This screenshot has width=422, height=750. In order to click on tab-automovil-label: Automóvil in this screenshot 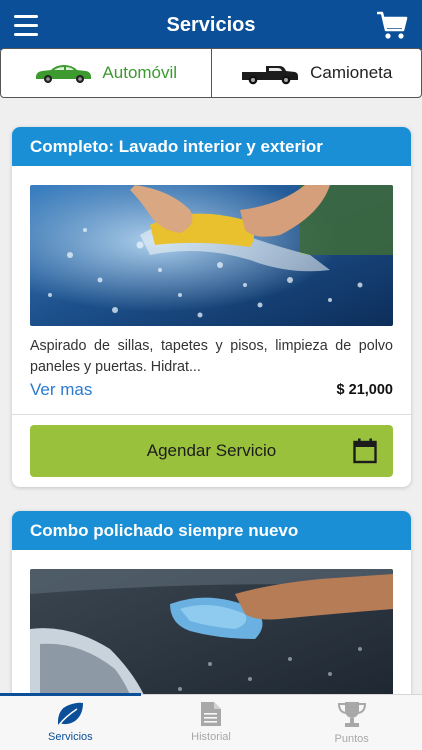, I will do `click(140, 72)`.